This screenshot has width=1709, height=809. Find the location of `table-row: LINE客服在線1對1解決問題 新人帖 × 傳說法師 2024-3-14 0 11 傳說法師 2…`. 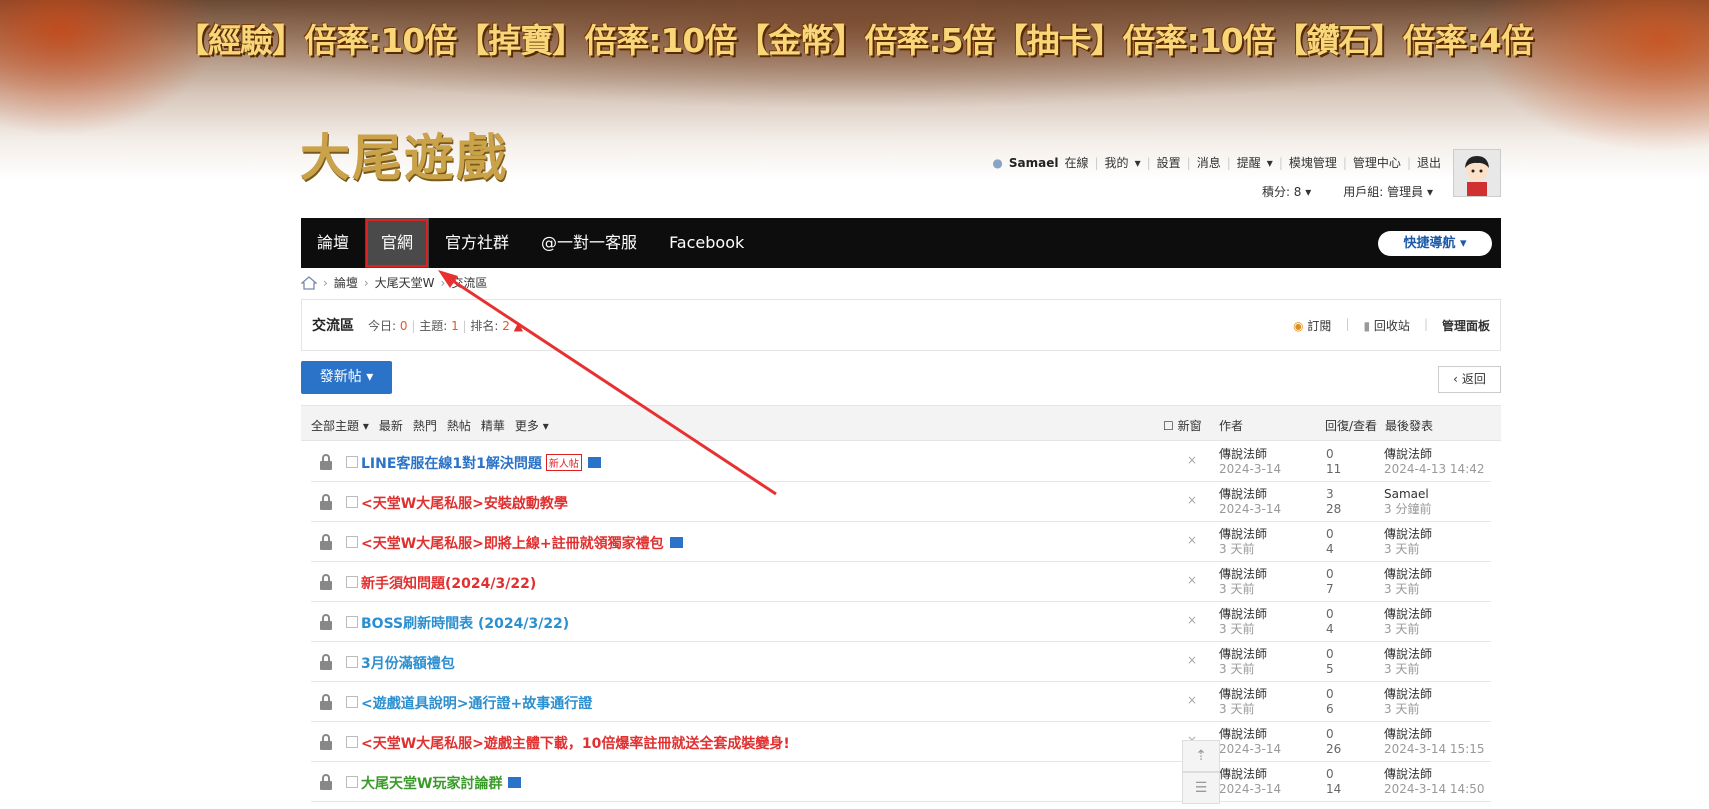

table-row: LINE客服在線1對1解決問題 新人帖 × 傳說法師 2024-3-14 0 11 傳說法師 2… is located at coordinates (901, 462).